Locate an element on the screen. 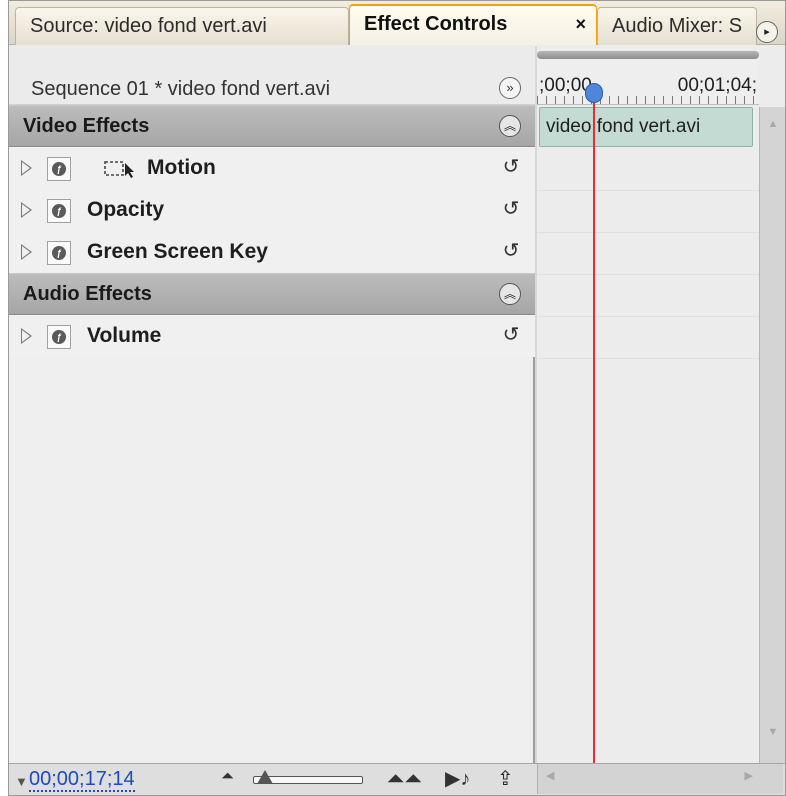 Image resolution: width=786 pixels, height=796 pixels. tab-source: Source: video fond vert.avi is located at coordinates (182, 26).